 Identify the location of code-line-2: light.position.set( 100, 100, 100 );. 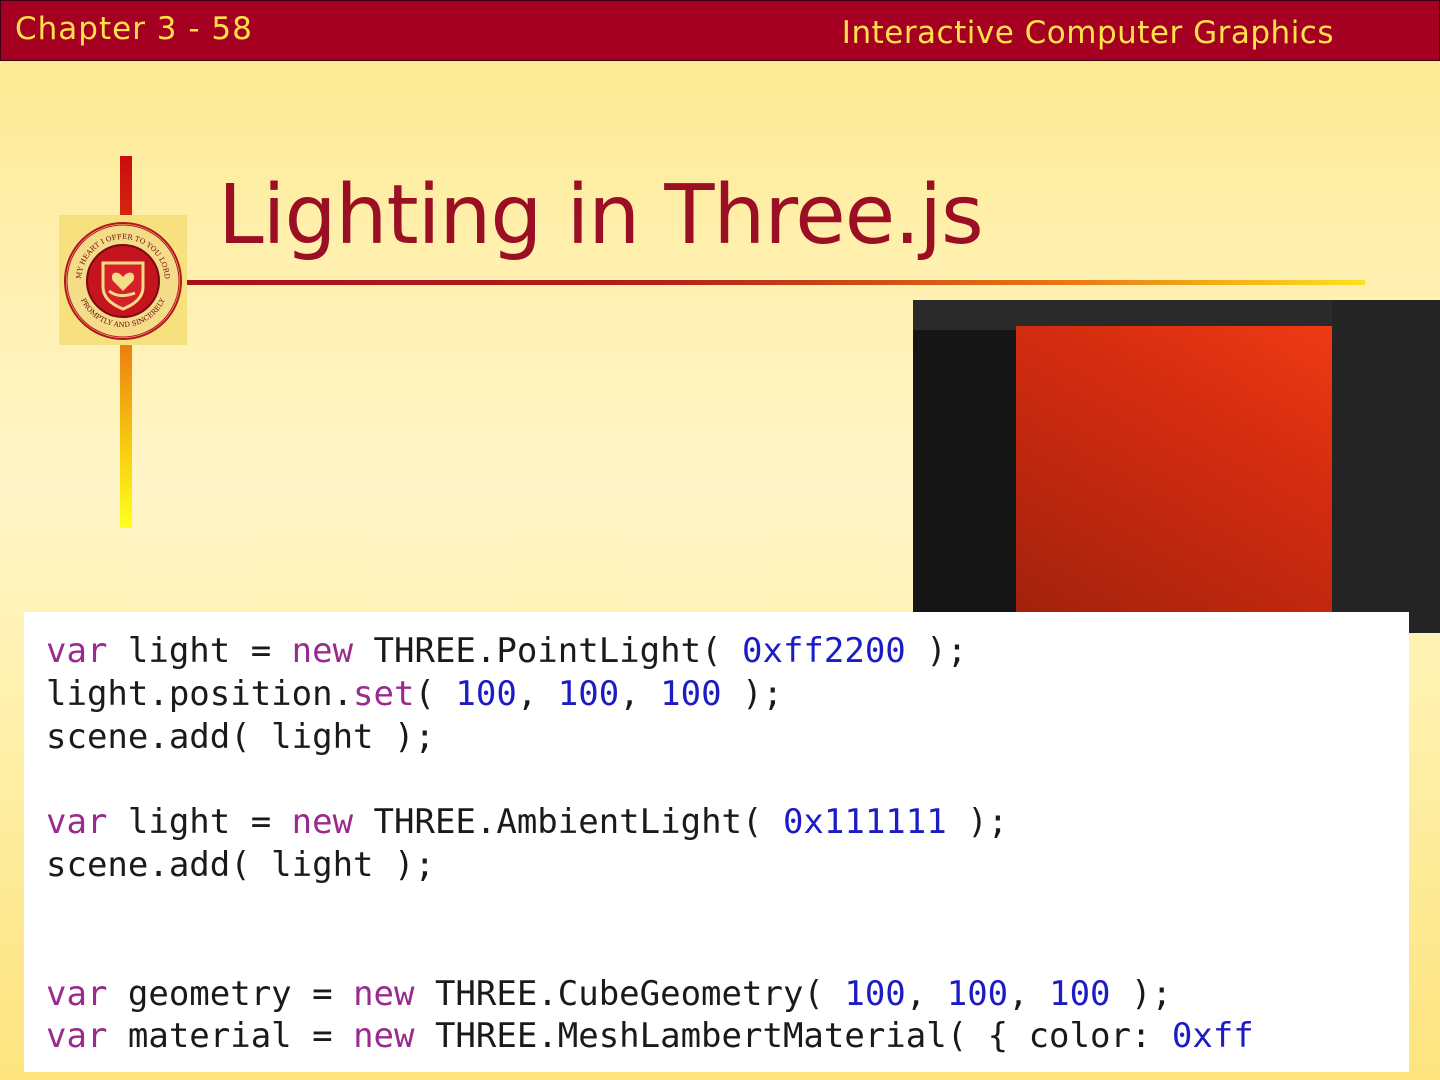
(415, 694).